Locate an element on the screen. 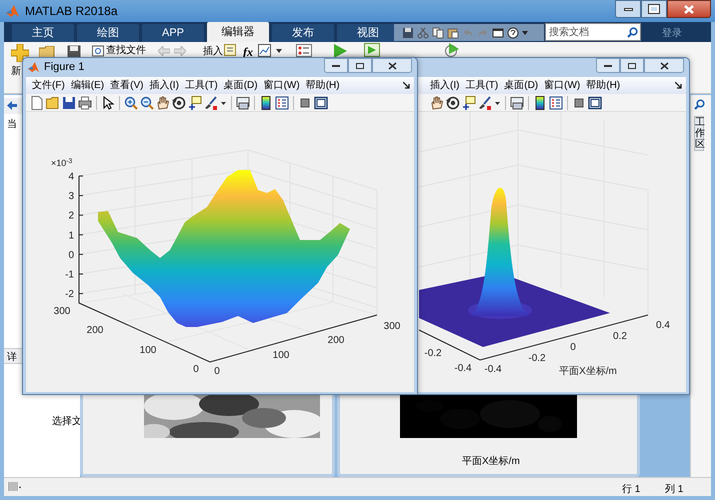  run-section-icon is located at coordinates (372, 50).